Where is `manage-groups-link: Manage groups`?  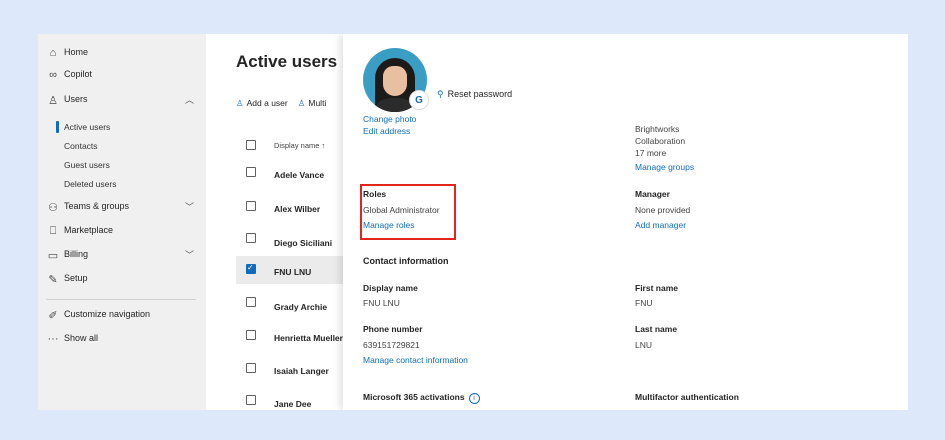 manage-groups-link: Manage groups is located at coordinates (664, 167).